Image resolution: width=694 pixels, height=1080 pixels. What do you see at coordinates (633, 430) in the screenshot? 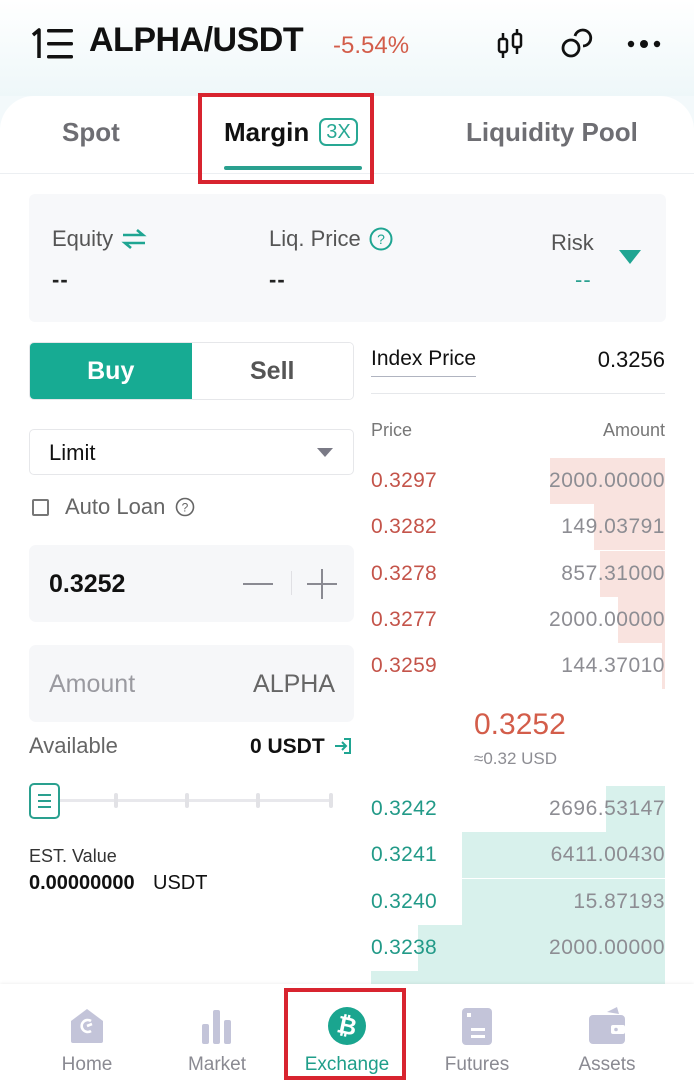
I see `orderbook-amount-header: Amount` at bounding box center [633, 430].